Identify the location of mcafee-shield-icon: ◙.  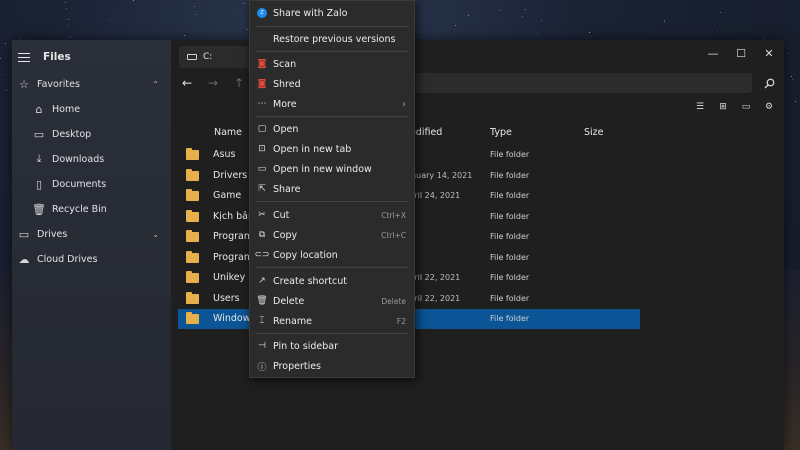
(262, 64).